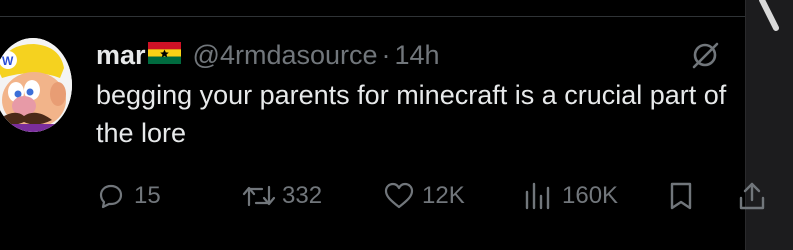 This screenshot has width=793, height=250. Describe the element at coordinates (285, 55) in the screenshot. I see `user-handle: @4rmdasource` at that location.